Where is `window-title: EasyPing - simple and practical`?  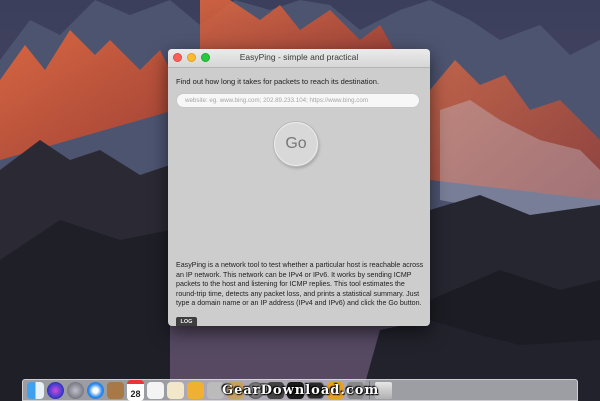 window-title: EasyPing - simple and practical is located at coordinates (299, 57).